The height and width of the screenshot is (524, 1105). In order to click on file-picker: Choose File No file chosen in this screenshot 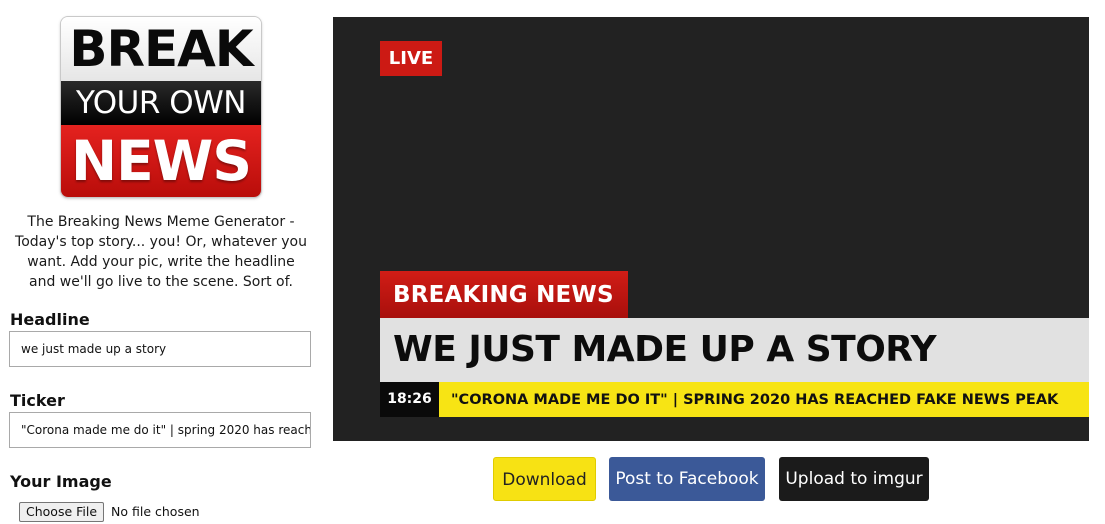, I will do `click(109, 513)`.